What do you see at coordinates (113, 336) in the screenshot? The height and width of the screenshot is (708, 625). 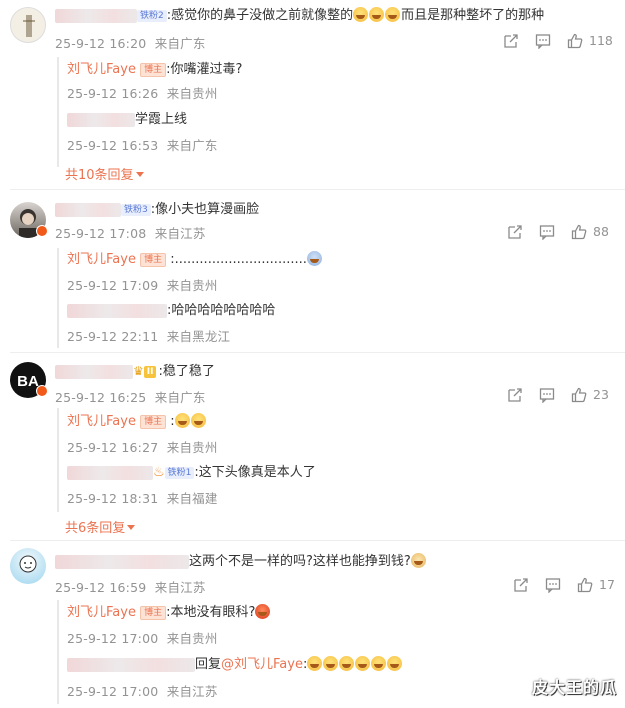 I see `timestamp: 25-9-12 22:11` at bounding box center [113, 336].